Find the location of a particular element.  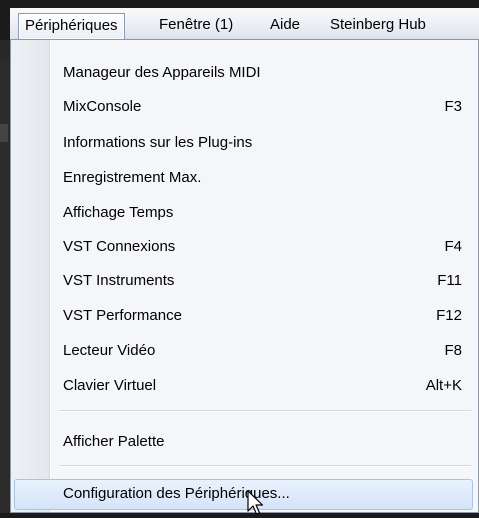

menu-item-affichage-temps: Affichage Temps is located at coordinates (244, 212).